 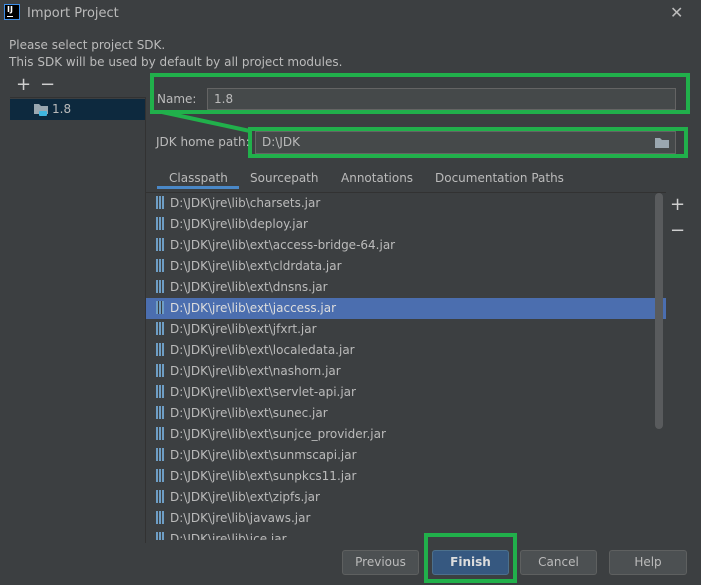 I want to click on classpath-item: D:\JDK\jre\lib\ext\sunpkcs11.jar, so click(x=406, y=476).